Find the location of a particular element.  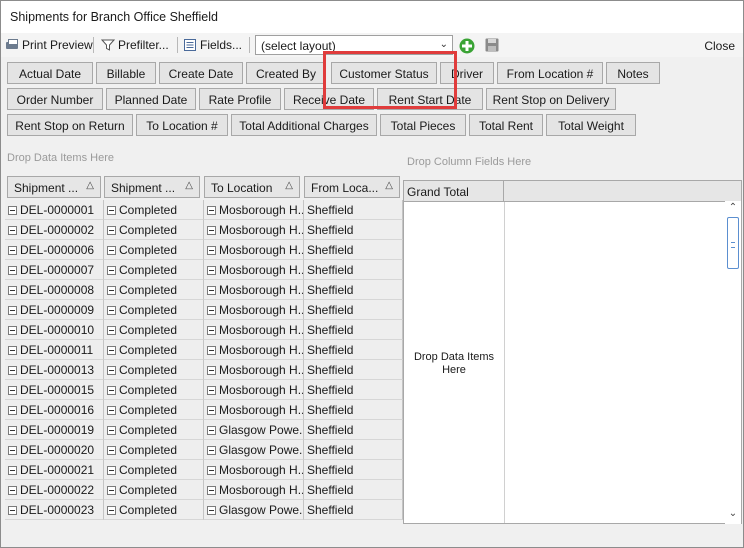

field-customer-status: Customer Status is located at coordinates (384, 73).